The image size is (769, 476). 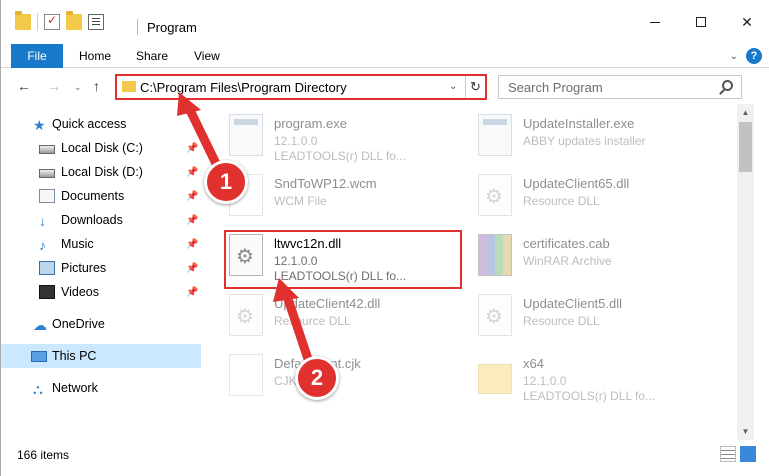 What do you see at coordinates (570, 317) in the screenshot?
I see `file-item: UpdateClient5.dll Resource DLL` at bounding box center [570, 317].